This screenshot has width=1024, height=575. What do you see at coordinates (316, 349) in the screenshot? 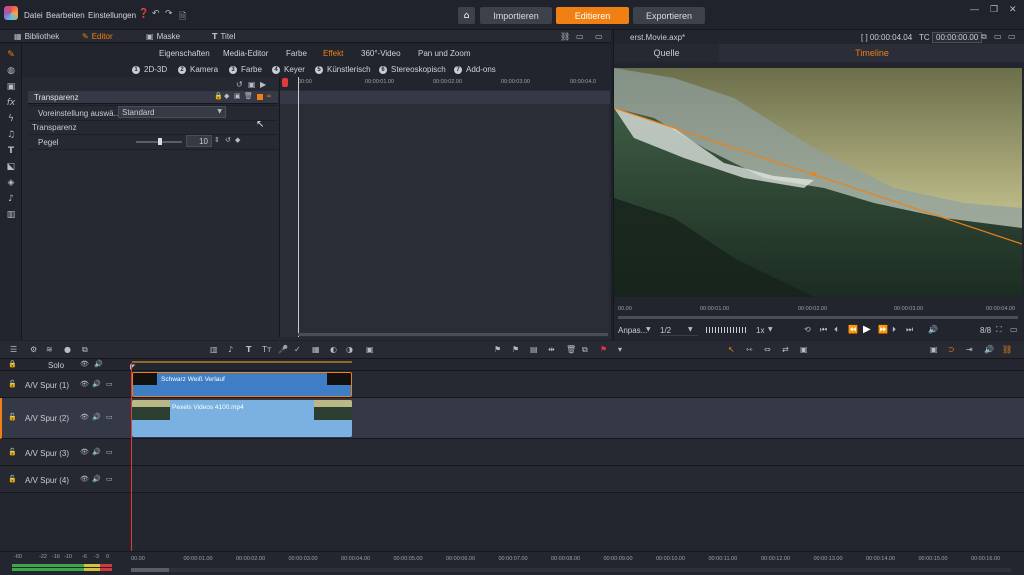
I see `multicam-icon: ▦` at bounding box center [316, 349].